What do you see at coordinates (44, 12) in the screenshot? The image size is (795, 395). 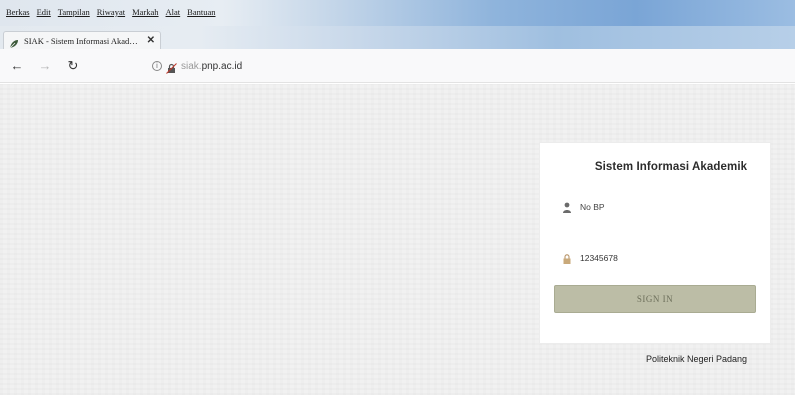 I see `menu-edit: Edit` at bounding box center [44, 12].